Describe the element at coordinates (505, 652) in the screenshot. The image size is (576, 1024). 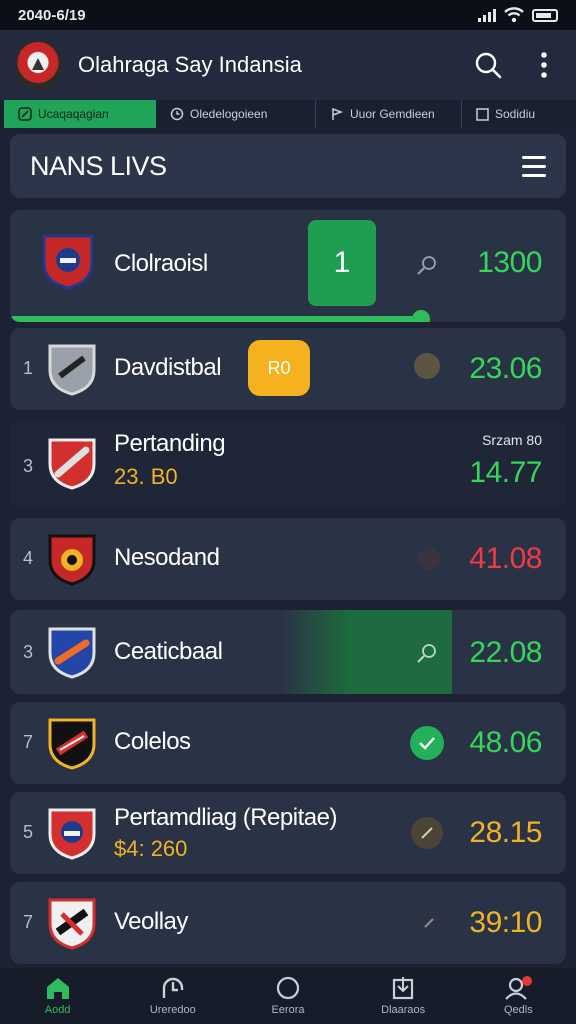
I see `team-score: 22.08` at that location.